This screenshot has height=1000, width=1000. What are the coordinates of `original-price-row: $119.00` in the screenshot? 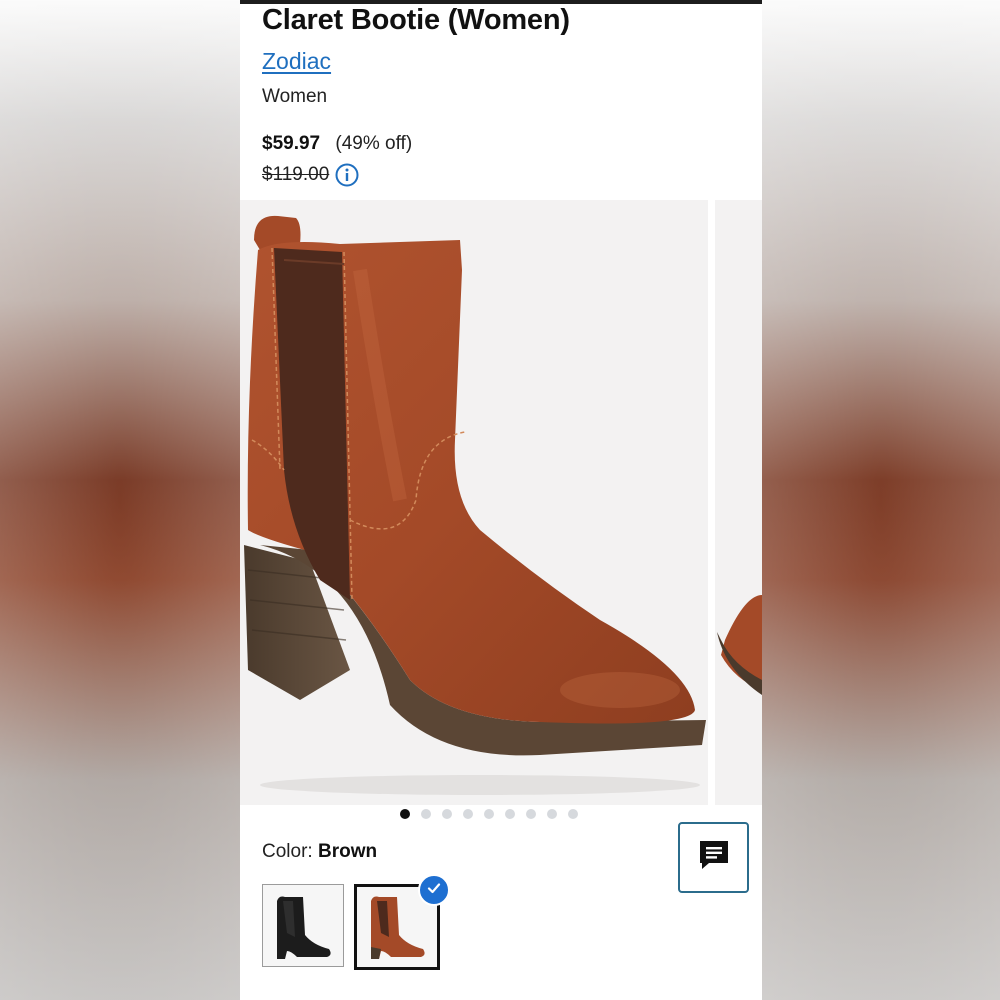 It's located at (310, 175).